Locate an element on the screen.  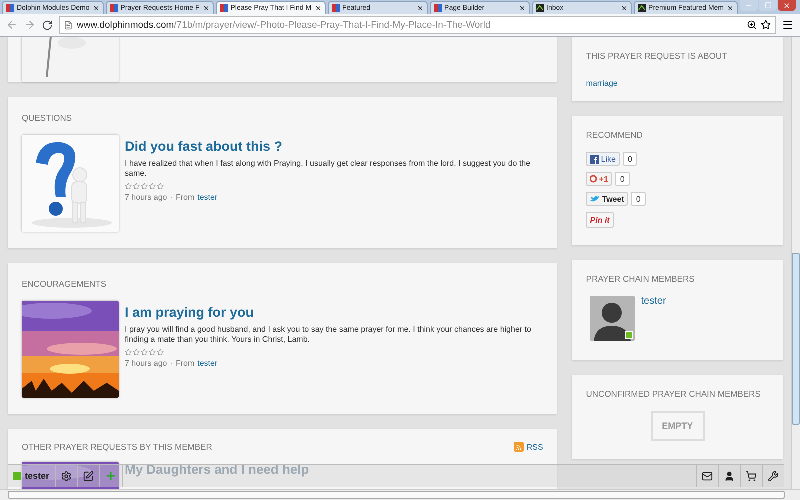
plus-icon is located at coordinates (110, 476).